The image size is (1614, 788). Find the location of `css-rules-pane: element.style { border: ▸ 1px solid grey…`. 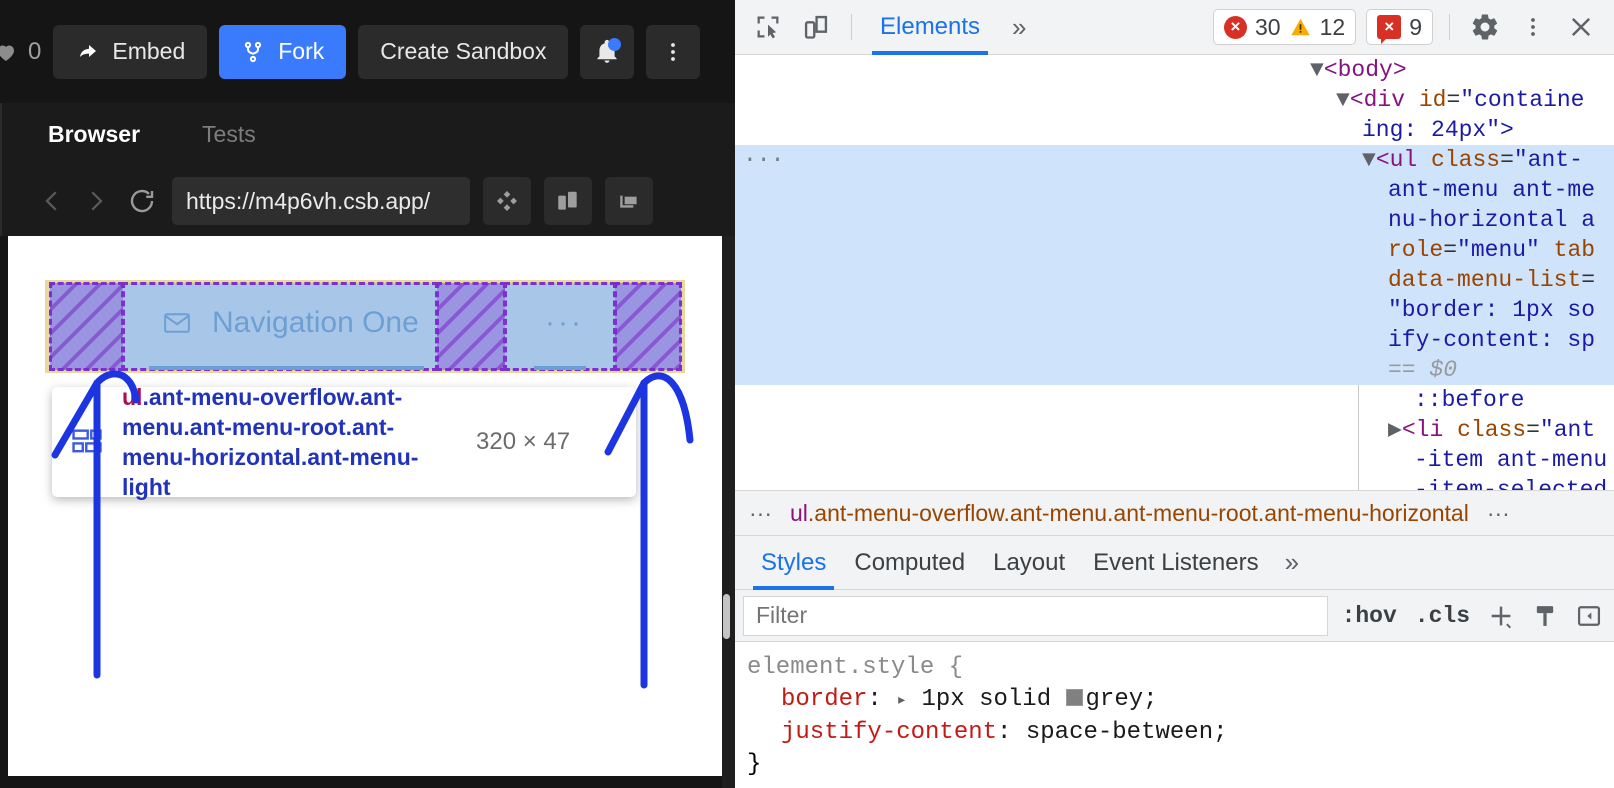

css-rules-pane: element.style { border: ▸ 1px solid grey… is located at coordinates (1174, 715).